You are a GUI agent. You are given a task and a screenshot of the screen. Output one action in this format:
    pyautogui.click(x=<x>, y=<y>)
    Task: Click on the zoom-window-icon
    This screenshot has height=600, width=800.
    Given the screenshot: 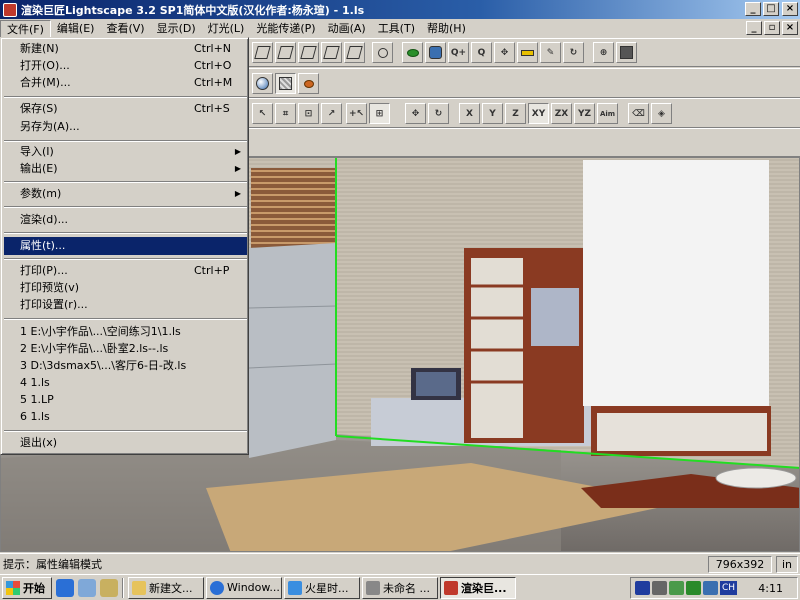 What is the action you would take?
    pyautogui.click(x=382, y=52)
    